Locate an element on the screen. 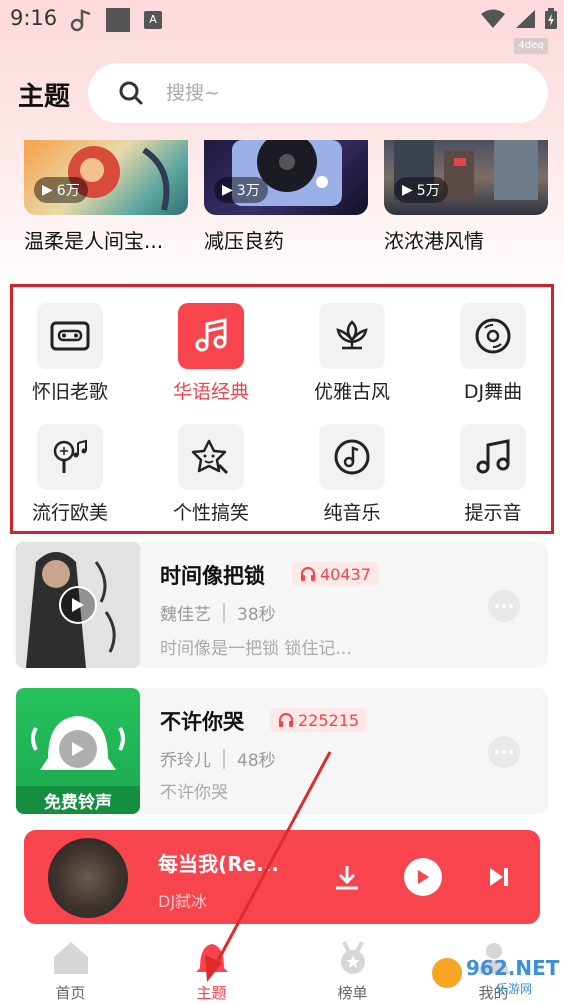 This screenshot has height=1004, width=564. category-label: 纯音乐 is located at coordinates (352, 513).